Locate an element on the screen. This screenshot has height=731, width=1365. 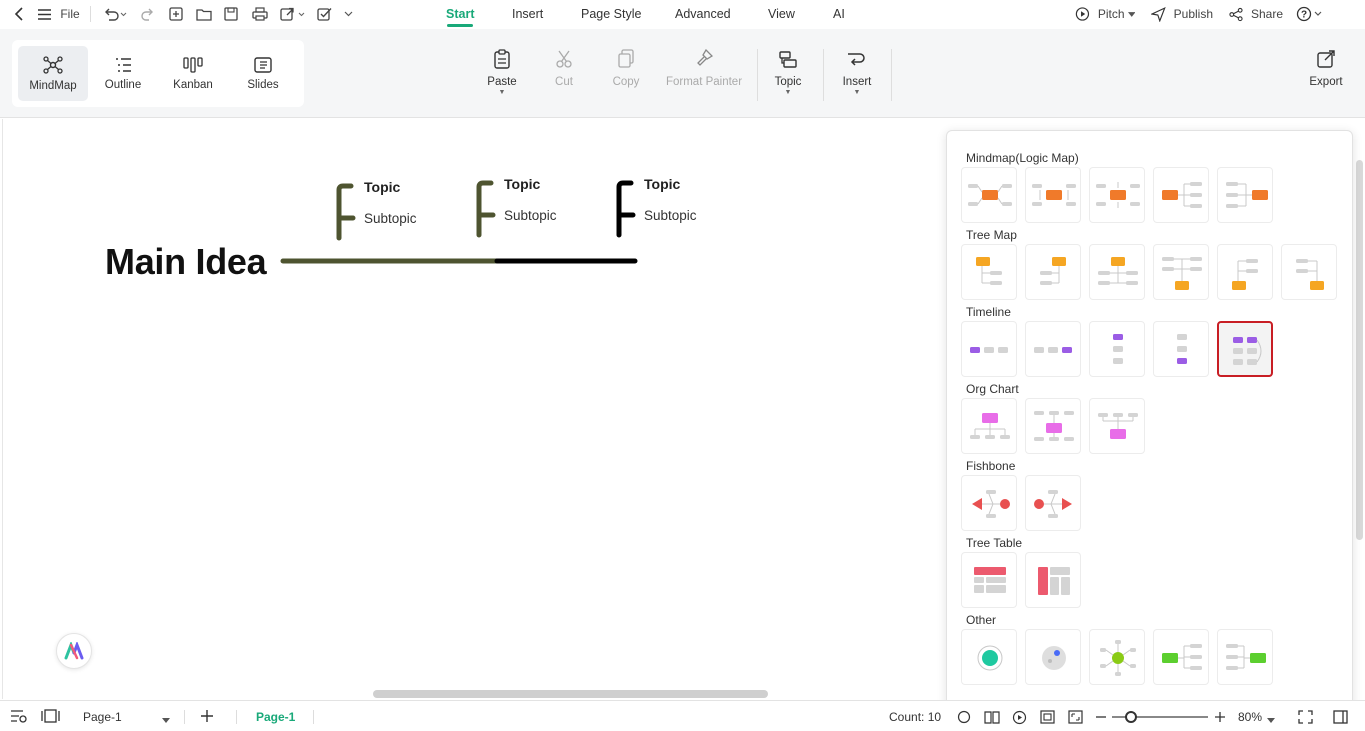
ai-assistant-logo is located at coordinates (74, 651).